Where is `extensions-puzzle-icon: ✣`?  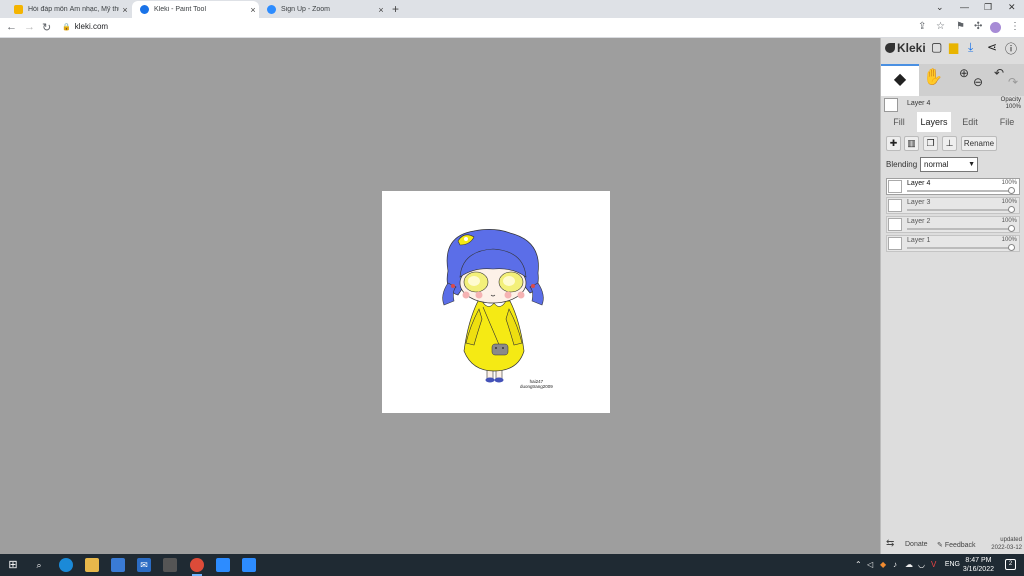 extensions-puzzle-icon: ✣ is located at coordinates (978, 26).